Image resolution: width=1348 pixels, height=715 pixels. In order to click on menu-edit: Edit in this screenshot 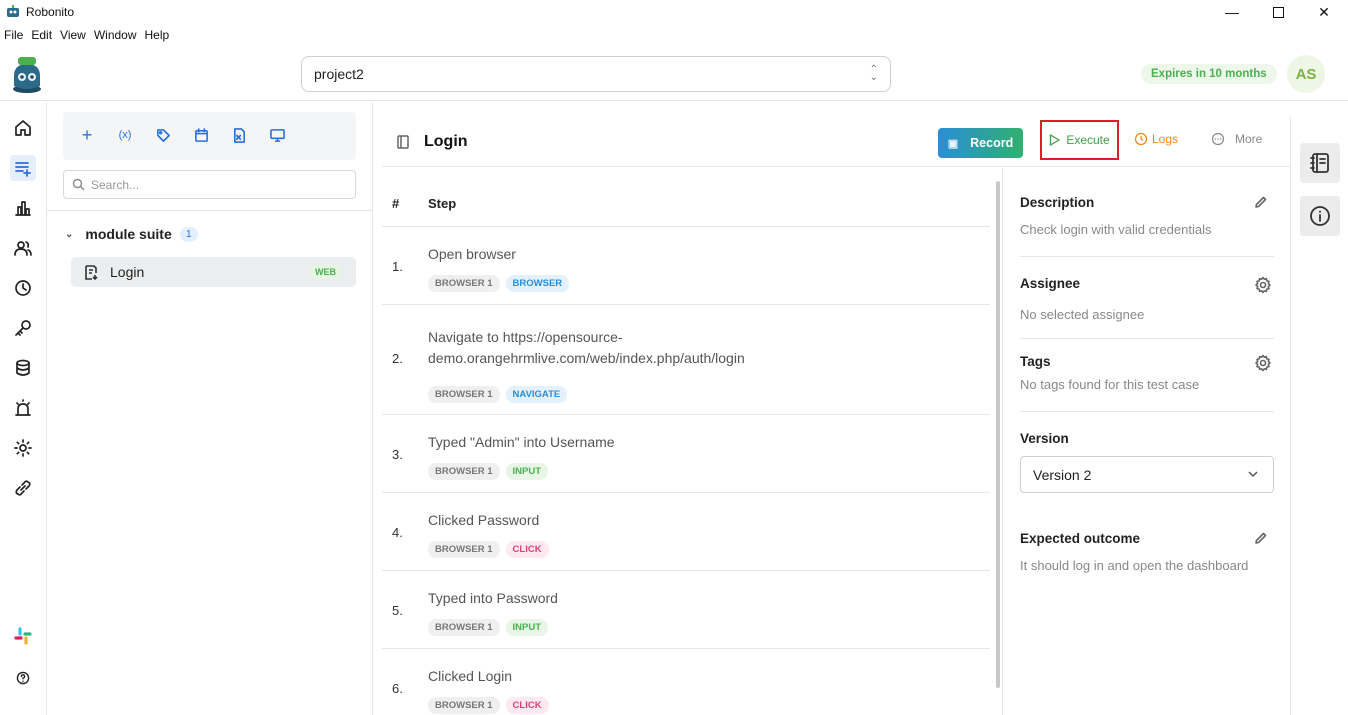, I will do `click(41, 37)`.